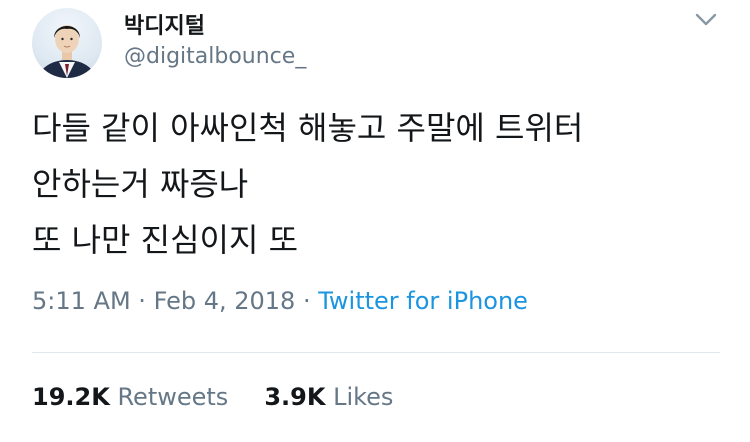  What do you see at coordinates (71, 397) in the screenshot?
I see `retweets-count: 19.2K` at bounding box center [71, 397].